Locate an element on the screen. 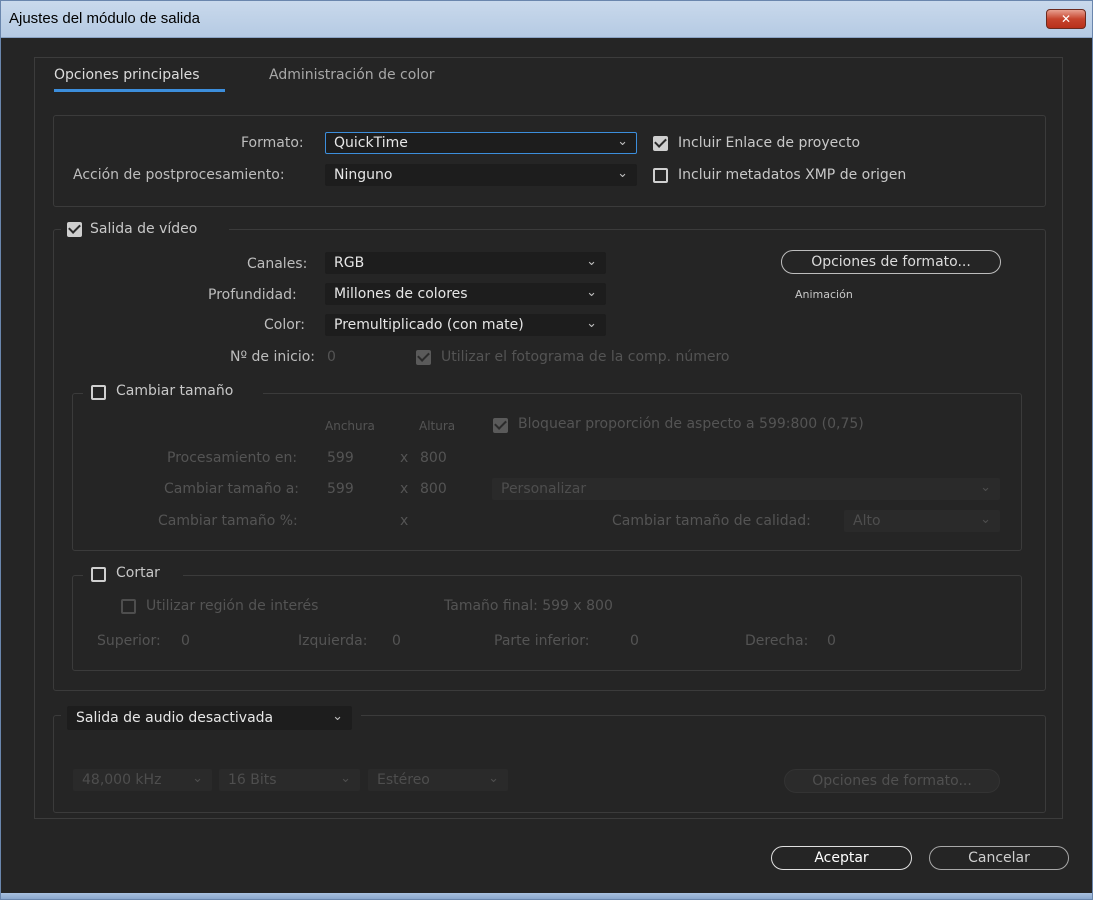 Image resolution: width=1093 pixels, height=900 pixels. include-xmp-label: Incluir metadatos XMP de origen is located at coordinates (792, 175).